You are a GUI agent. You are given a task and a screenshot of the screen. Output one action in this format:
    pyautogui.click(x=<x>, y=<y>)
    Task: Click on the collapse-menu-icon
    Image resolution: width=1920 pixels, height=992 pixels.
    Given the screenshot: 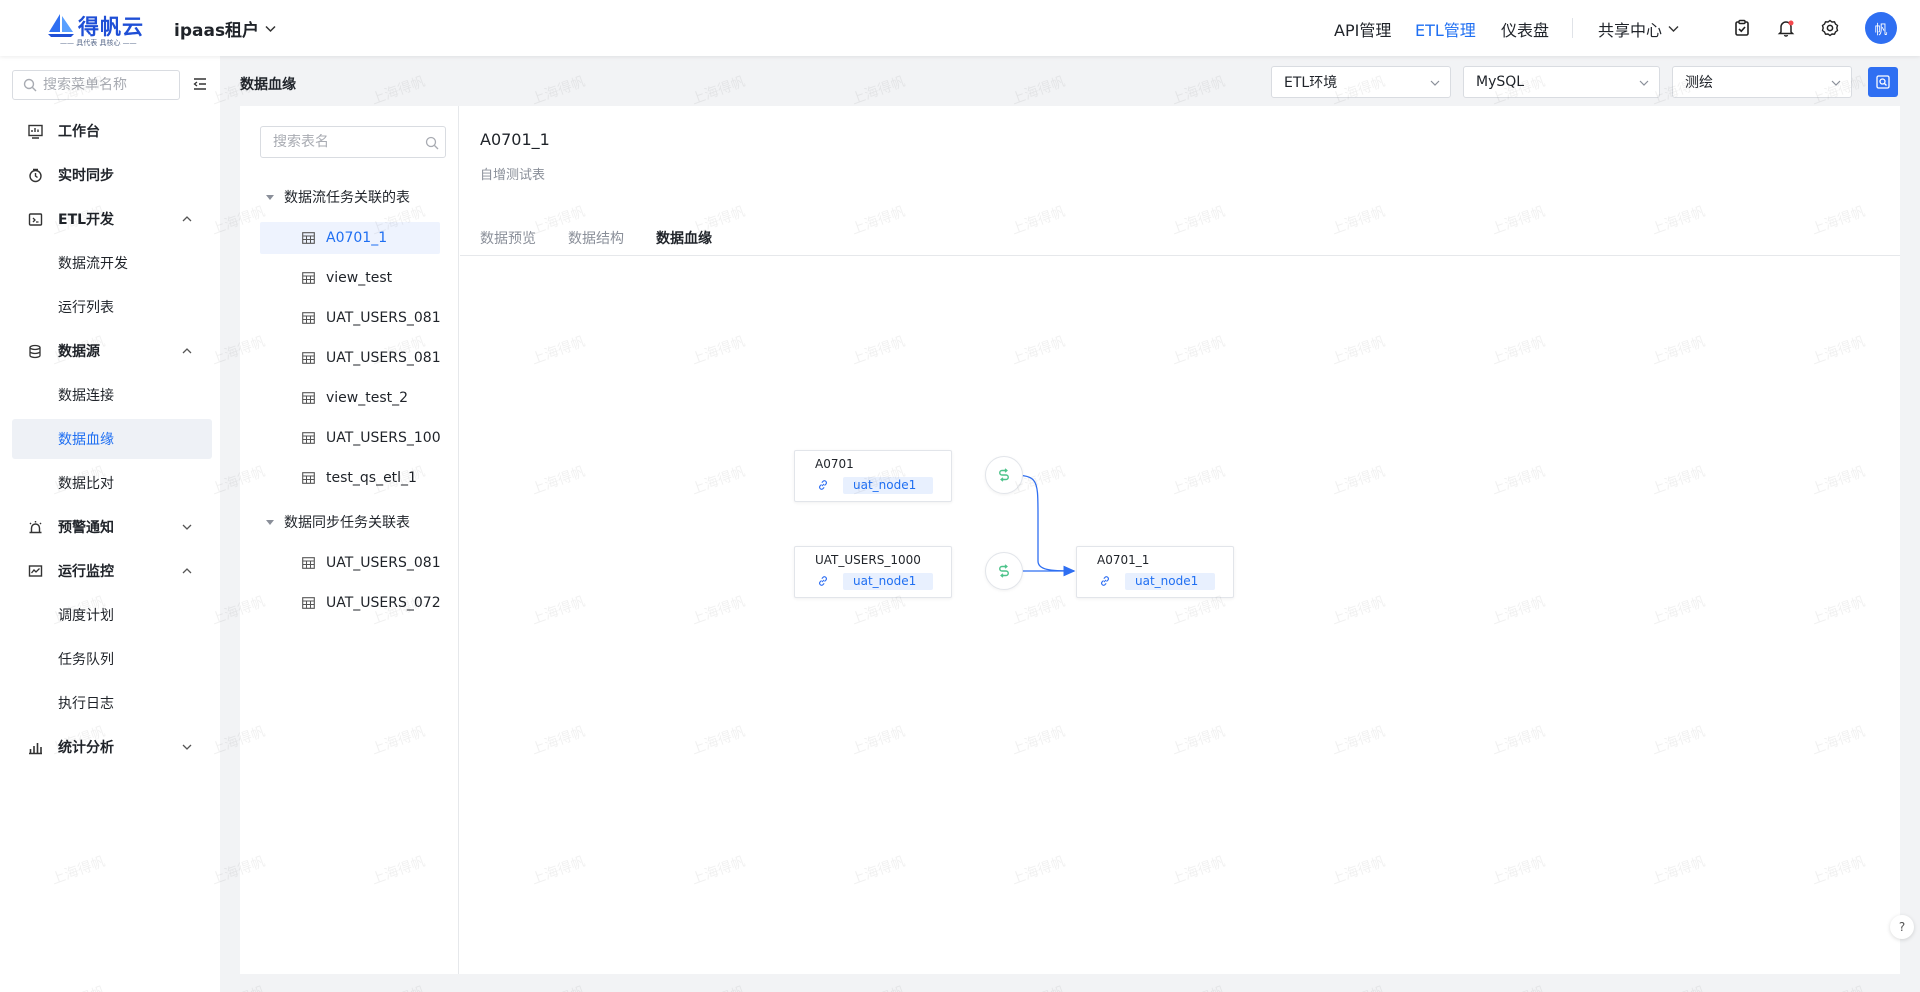 What is the action you would take?
    pyautogui.click(x=200, y=84)
    